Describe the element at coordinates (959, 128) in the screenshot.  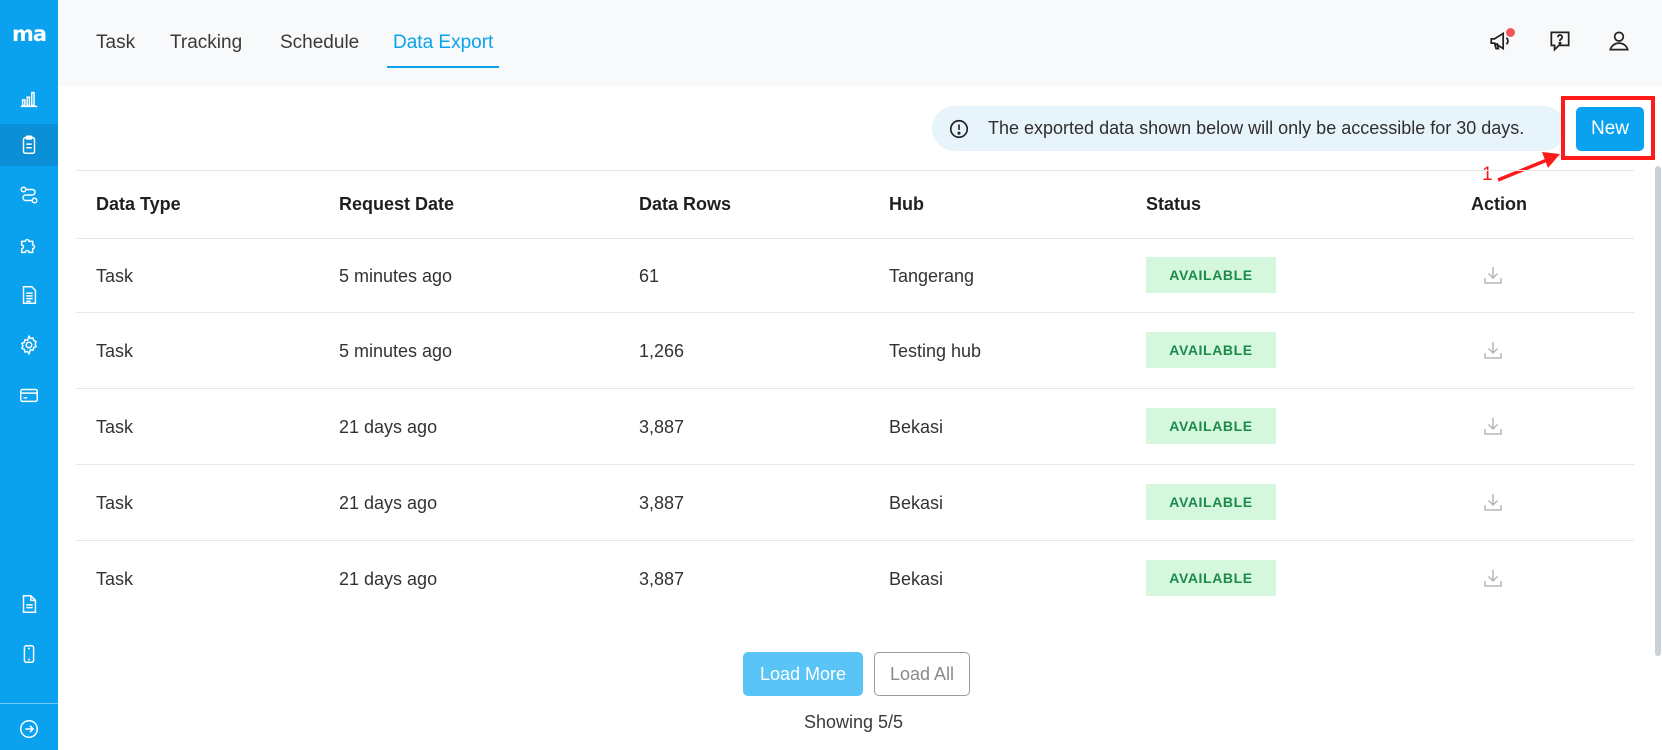
I see `info-exclamation-icon` at that location.